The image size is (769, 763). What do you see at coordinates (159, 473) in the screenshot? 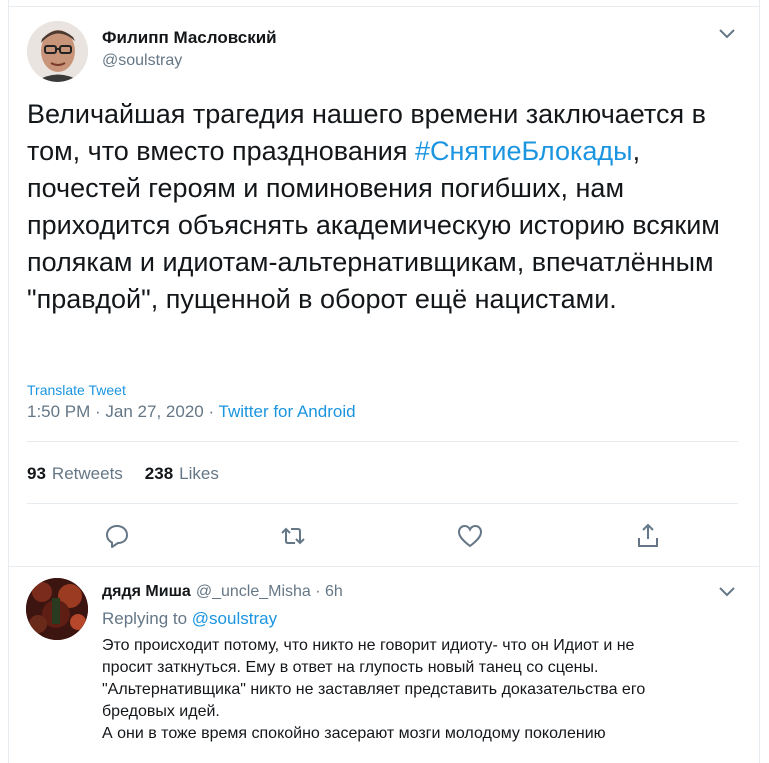
I see `likes-count: 238` at bounding box center [159, 473].